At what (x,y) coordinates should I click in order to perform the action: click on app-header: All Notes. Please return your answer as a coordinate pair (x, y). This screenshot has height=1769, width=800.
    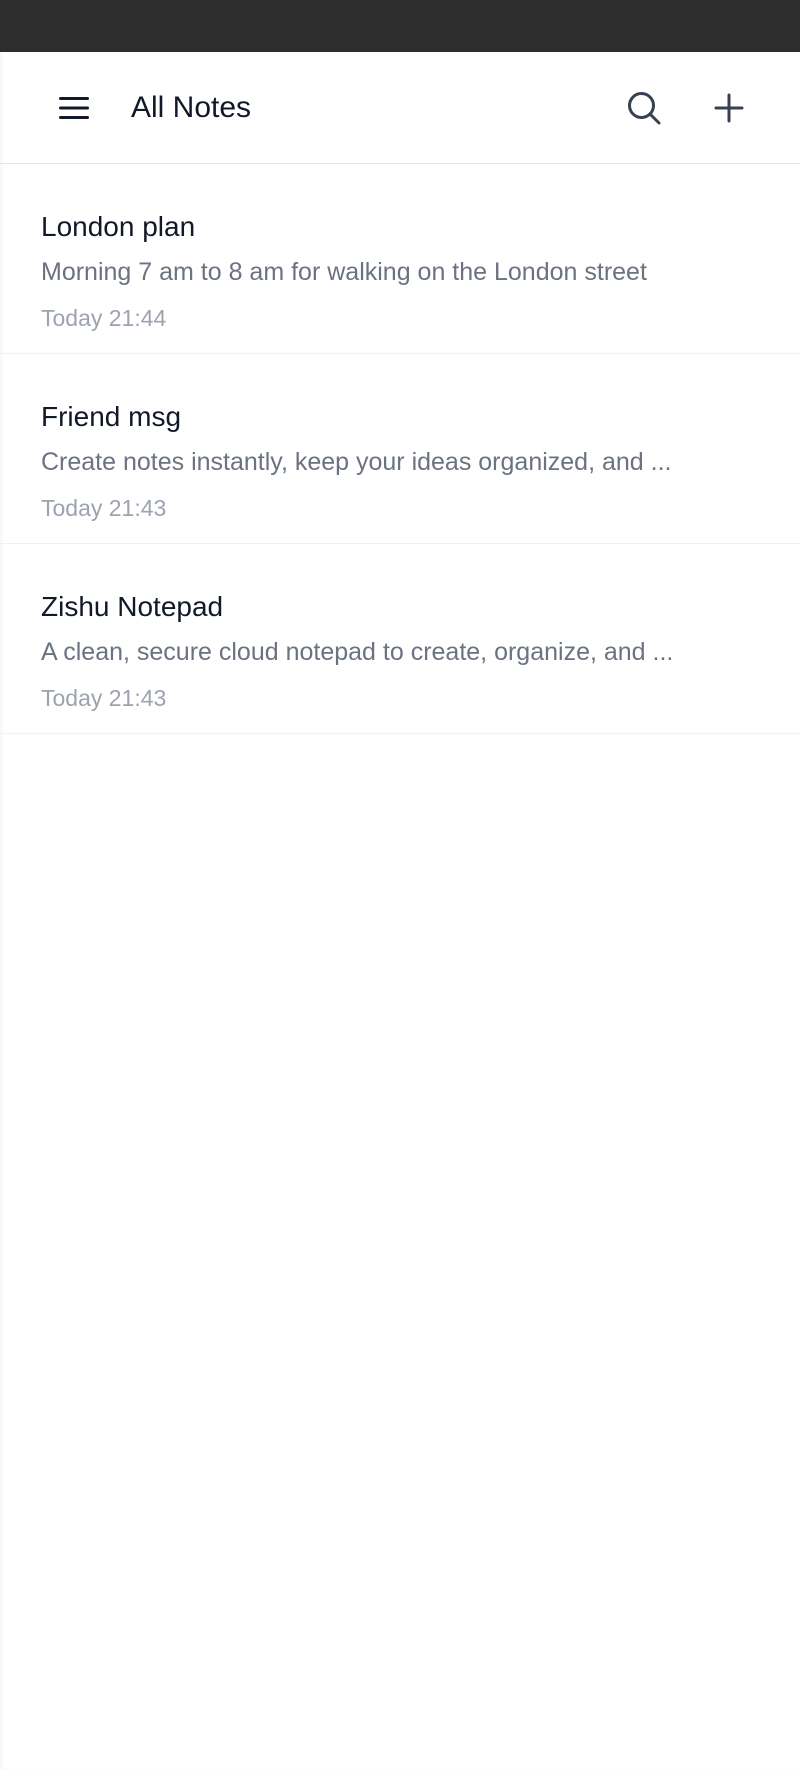
    Looking at the image, I should click on (400, 108).